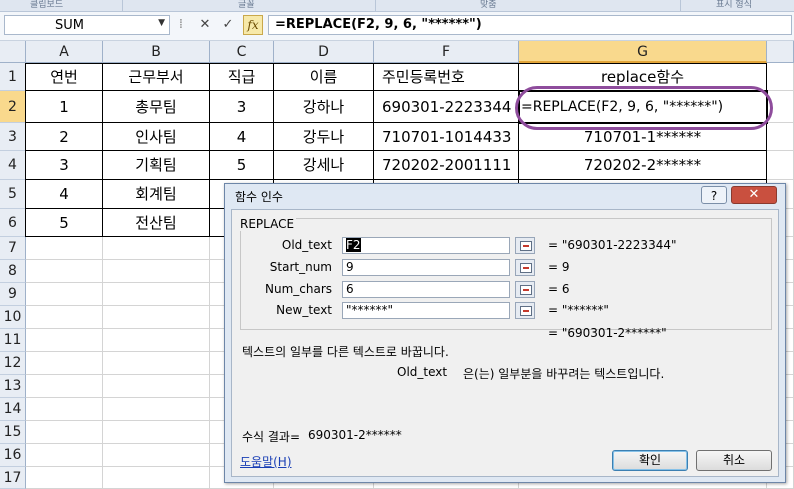 The width and height of the screenshot is (794, 489). Describe the element at coordinates (446, 107) in the screenshot. I see `table-cell: 690301-2223344` at that location.